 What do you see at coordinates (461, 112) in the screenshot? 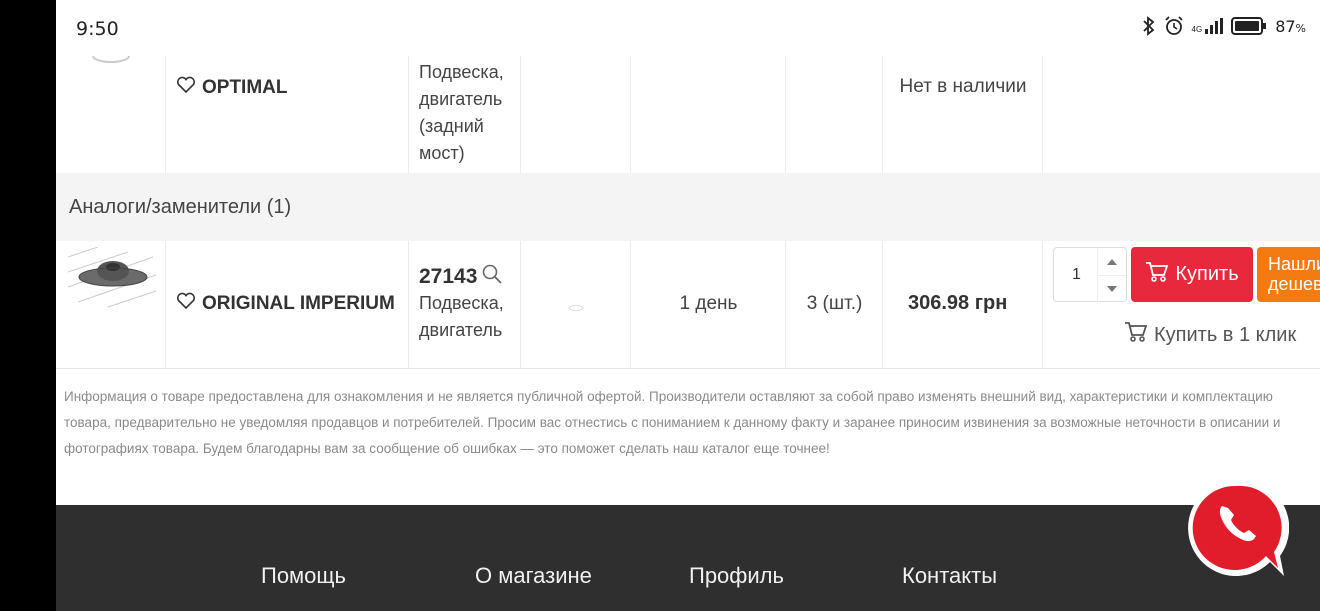
I see `application-text: Подвеска, двигатель (задний мост)` at bounding box center [461, 112].